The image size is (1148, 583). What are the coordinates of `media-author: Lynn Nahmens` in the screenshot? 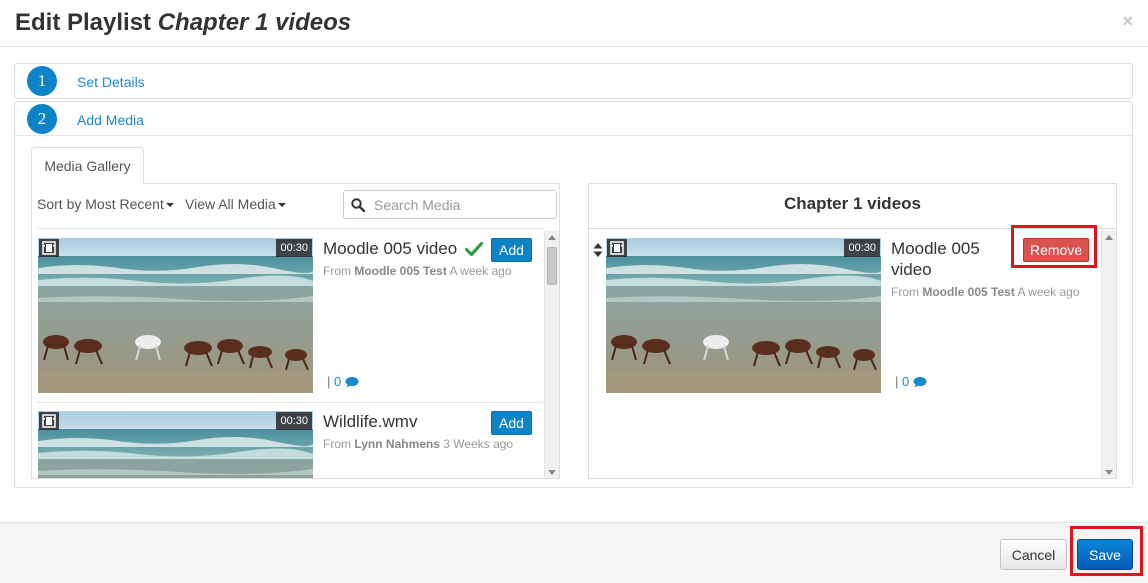 It's located at (397, 444).